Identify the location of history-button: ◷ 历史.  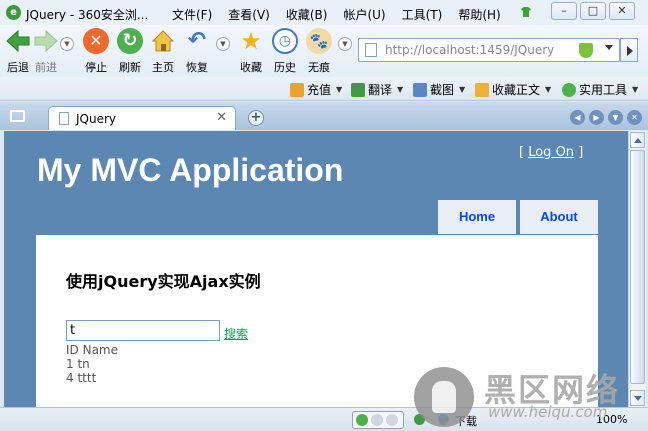
(285, 51).